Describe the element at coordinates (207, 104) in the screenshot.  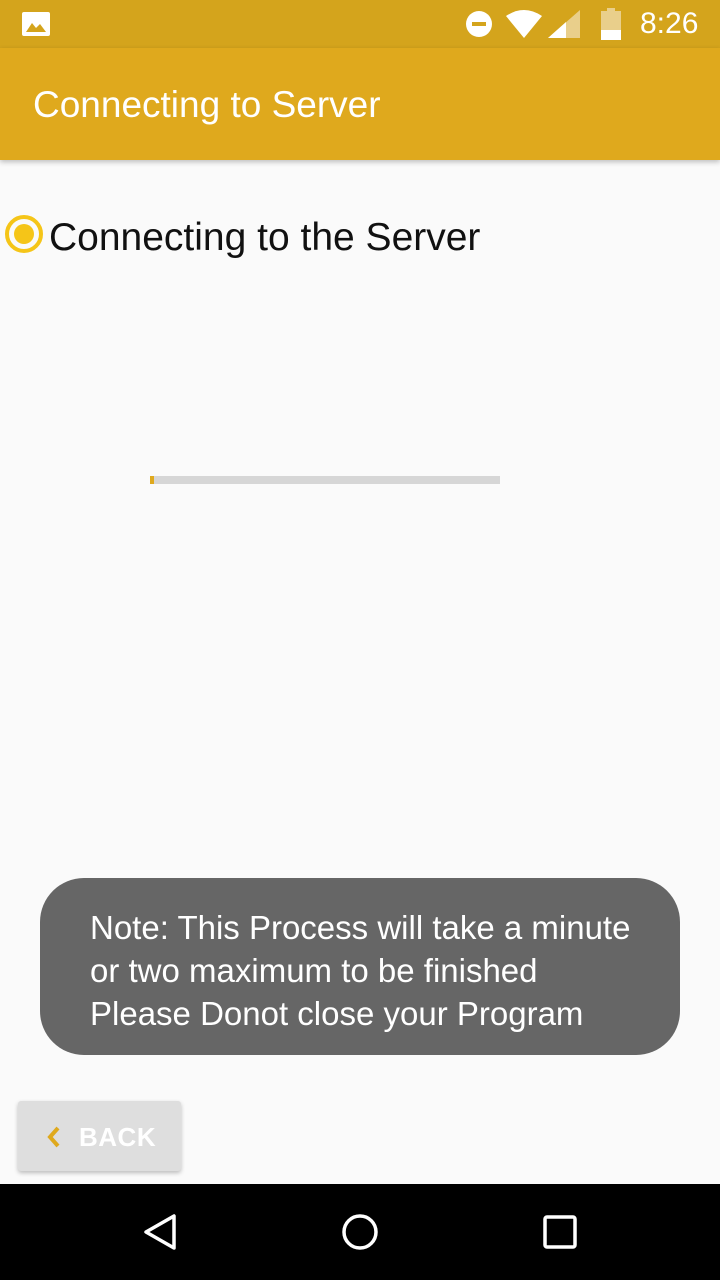
I see `page-title: Connecting to Server` at that location.